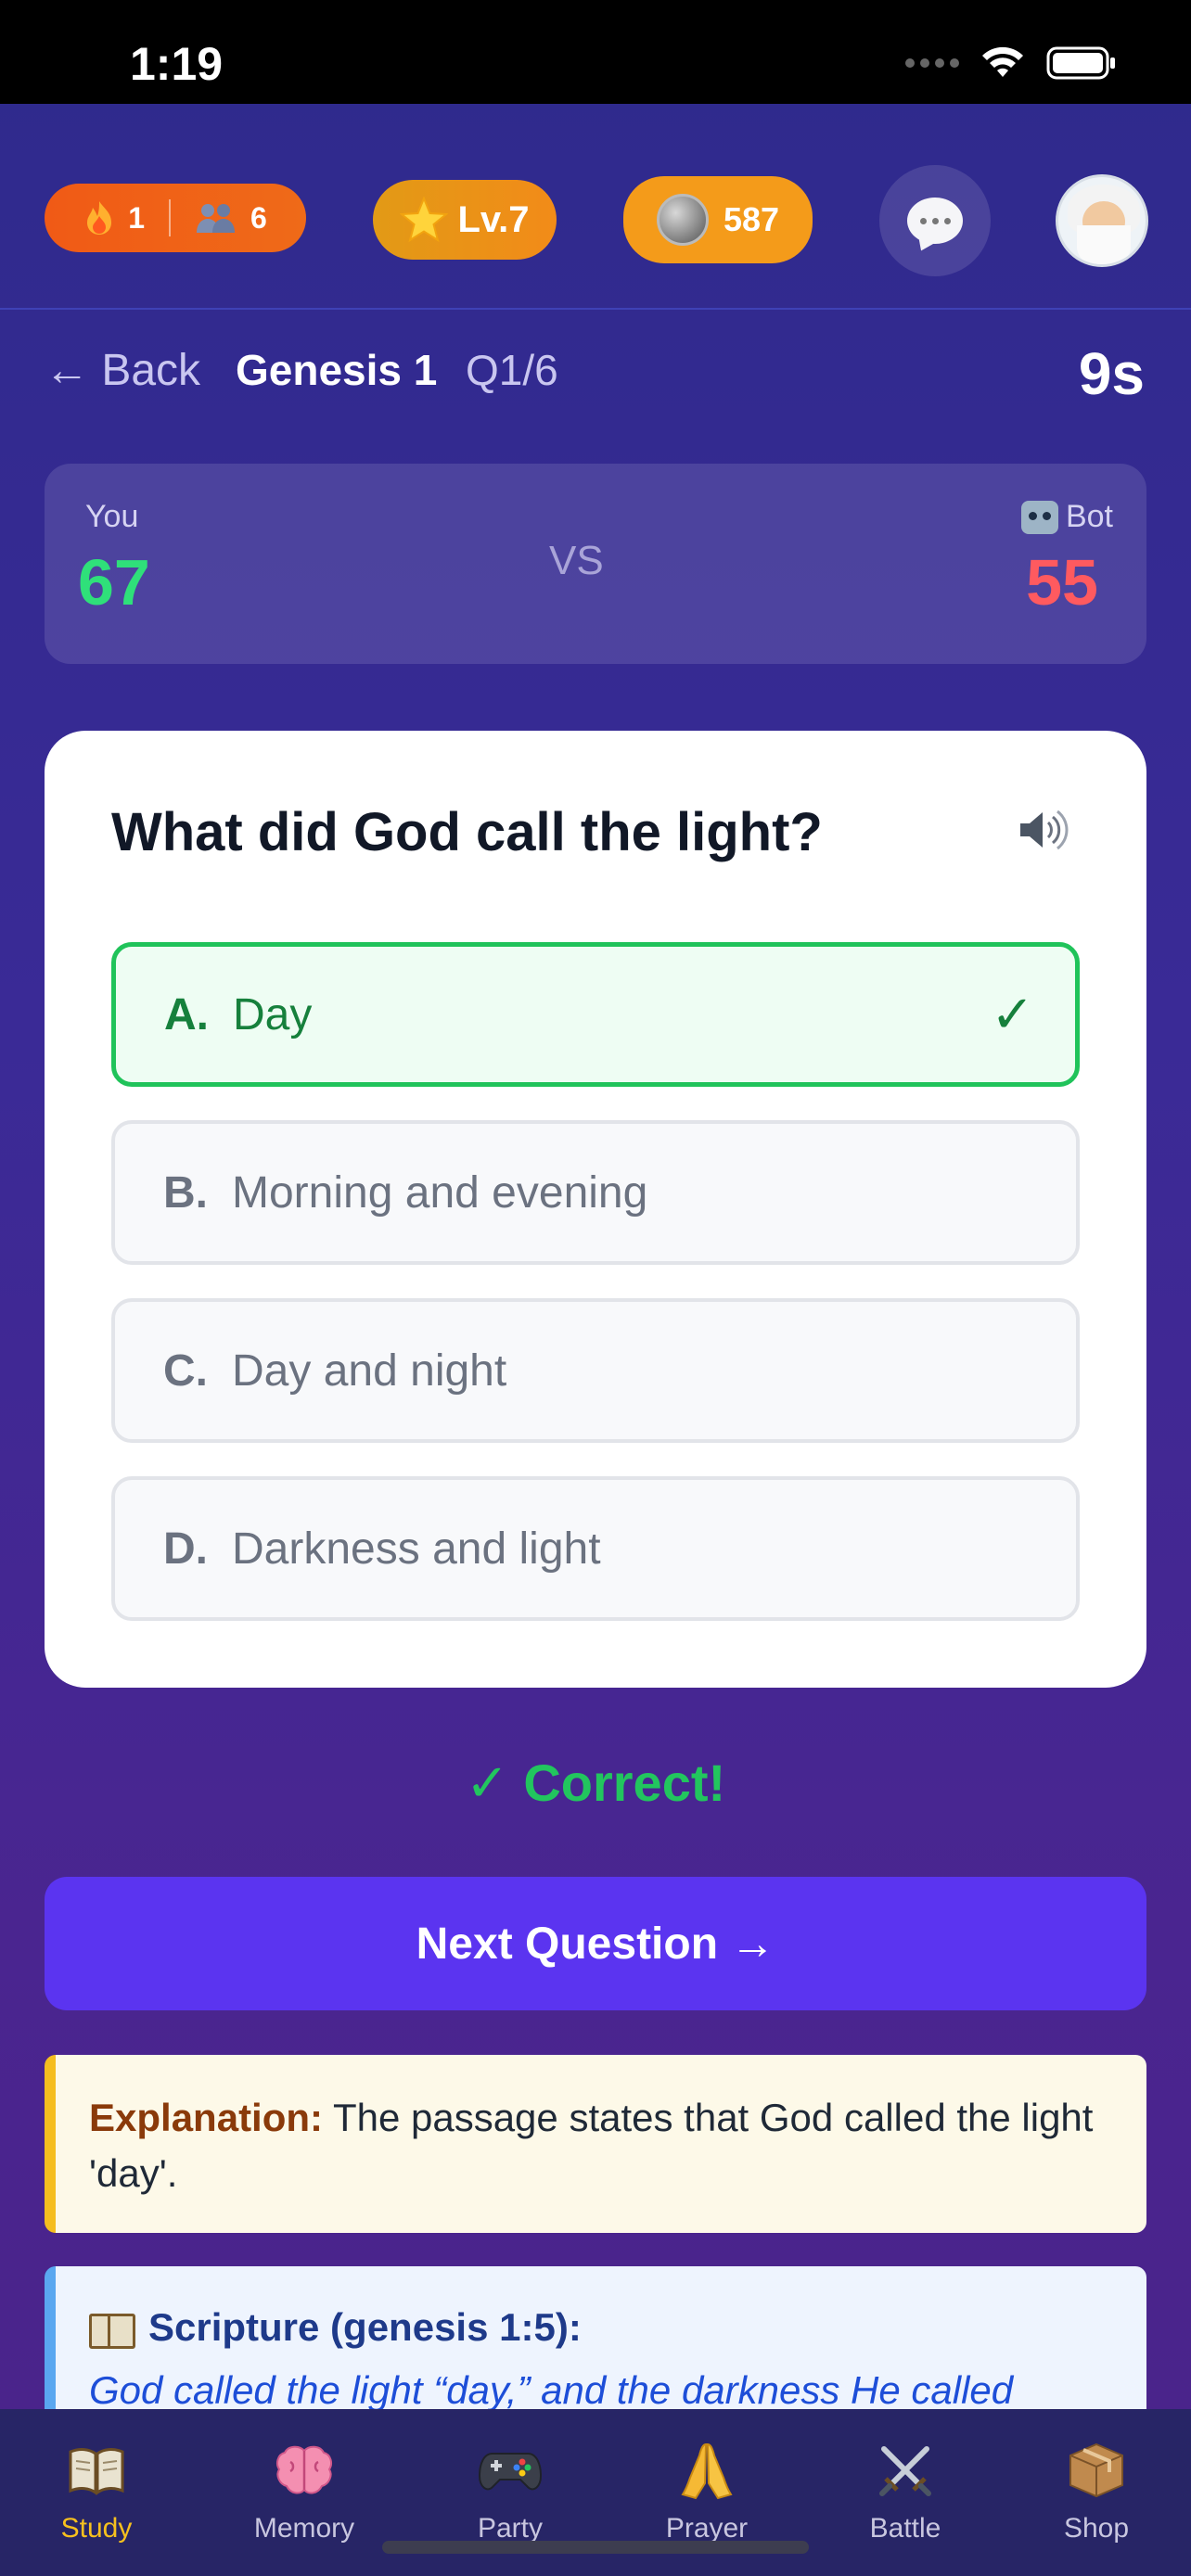  I want to click on tab-label: Party, so click(510, 2528).